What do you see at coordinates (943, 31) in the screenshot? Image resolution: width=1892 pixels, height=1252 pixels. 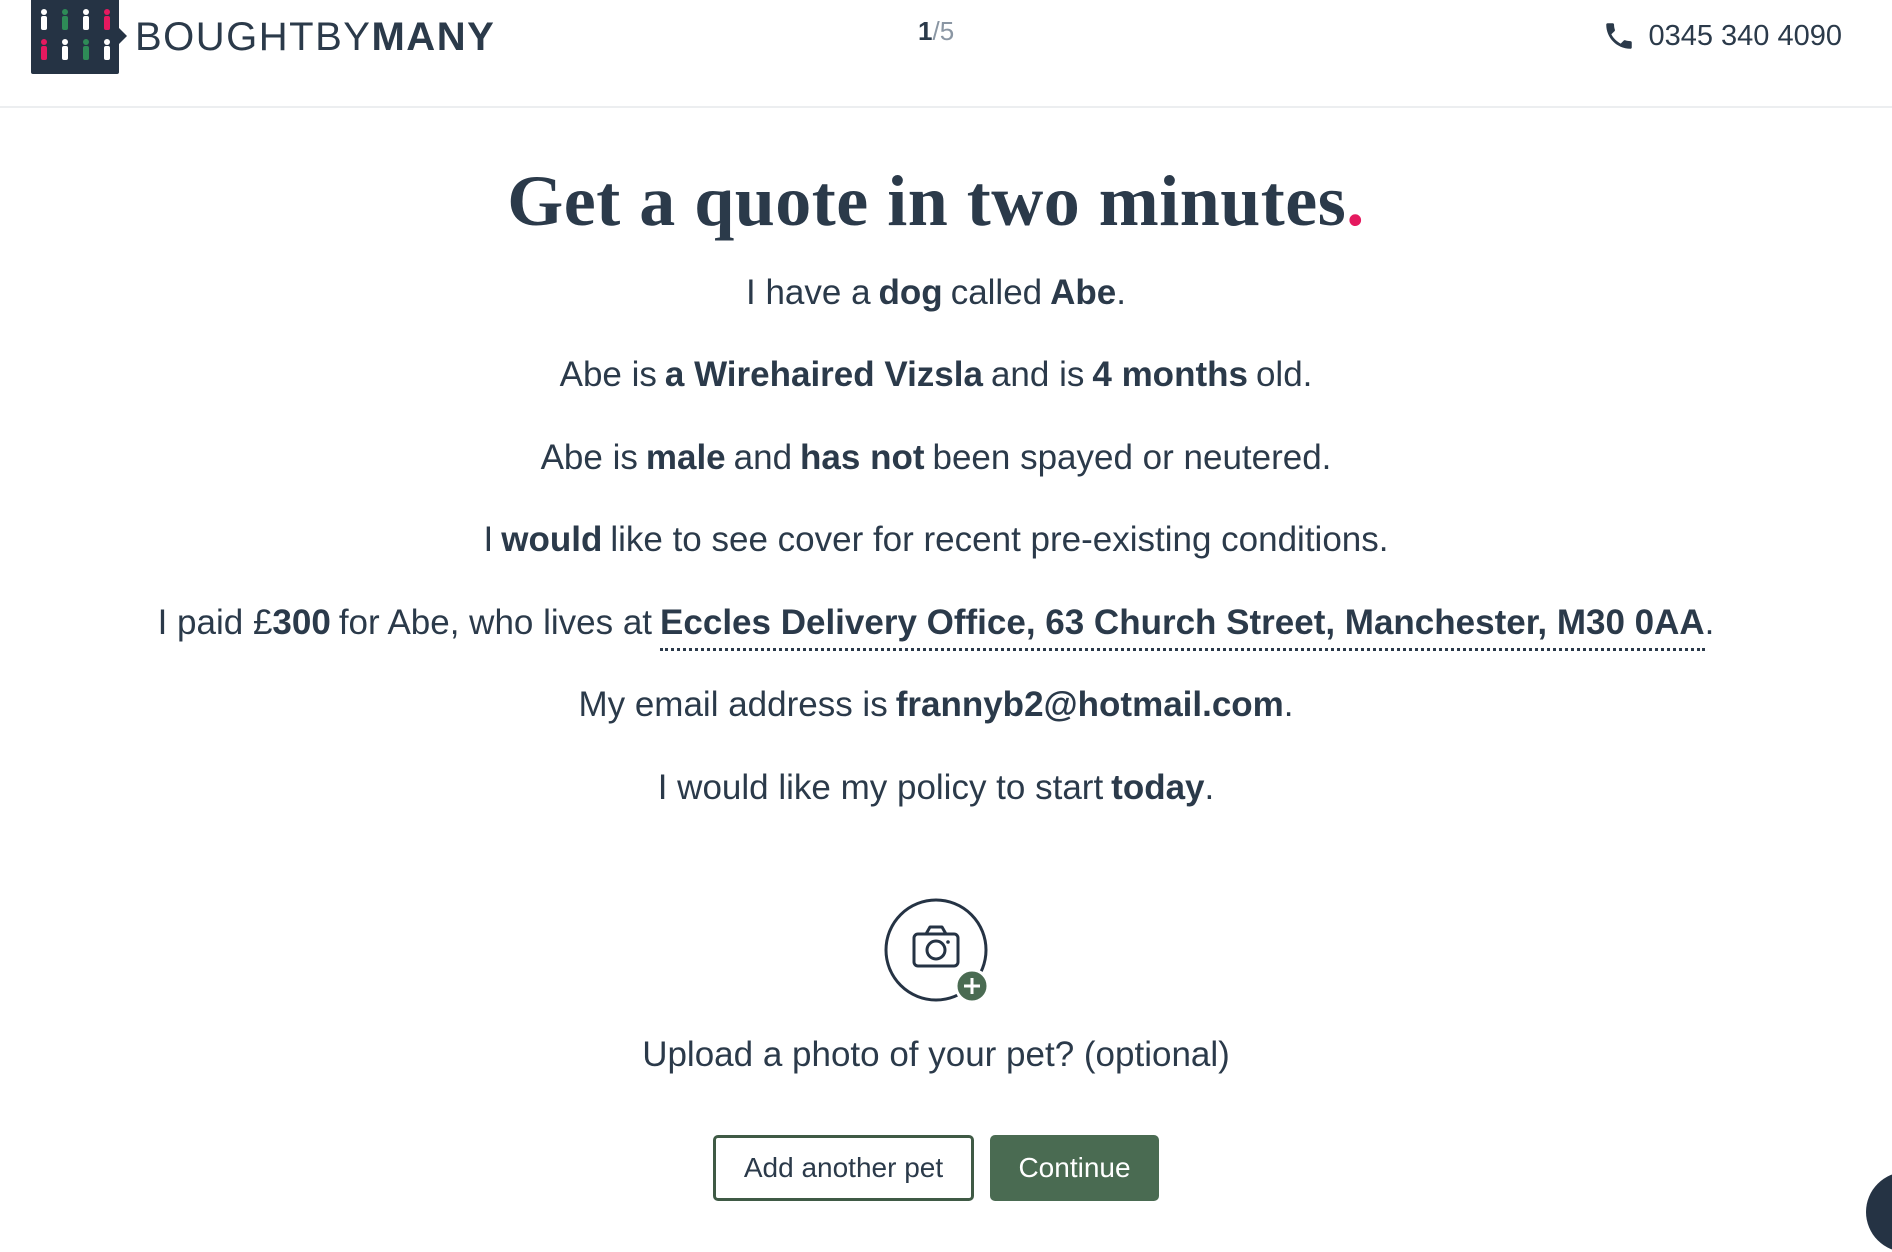 I see `progress-total: /5` at bounding box center [943, 31].